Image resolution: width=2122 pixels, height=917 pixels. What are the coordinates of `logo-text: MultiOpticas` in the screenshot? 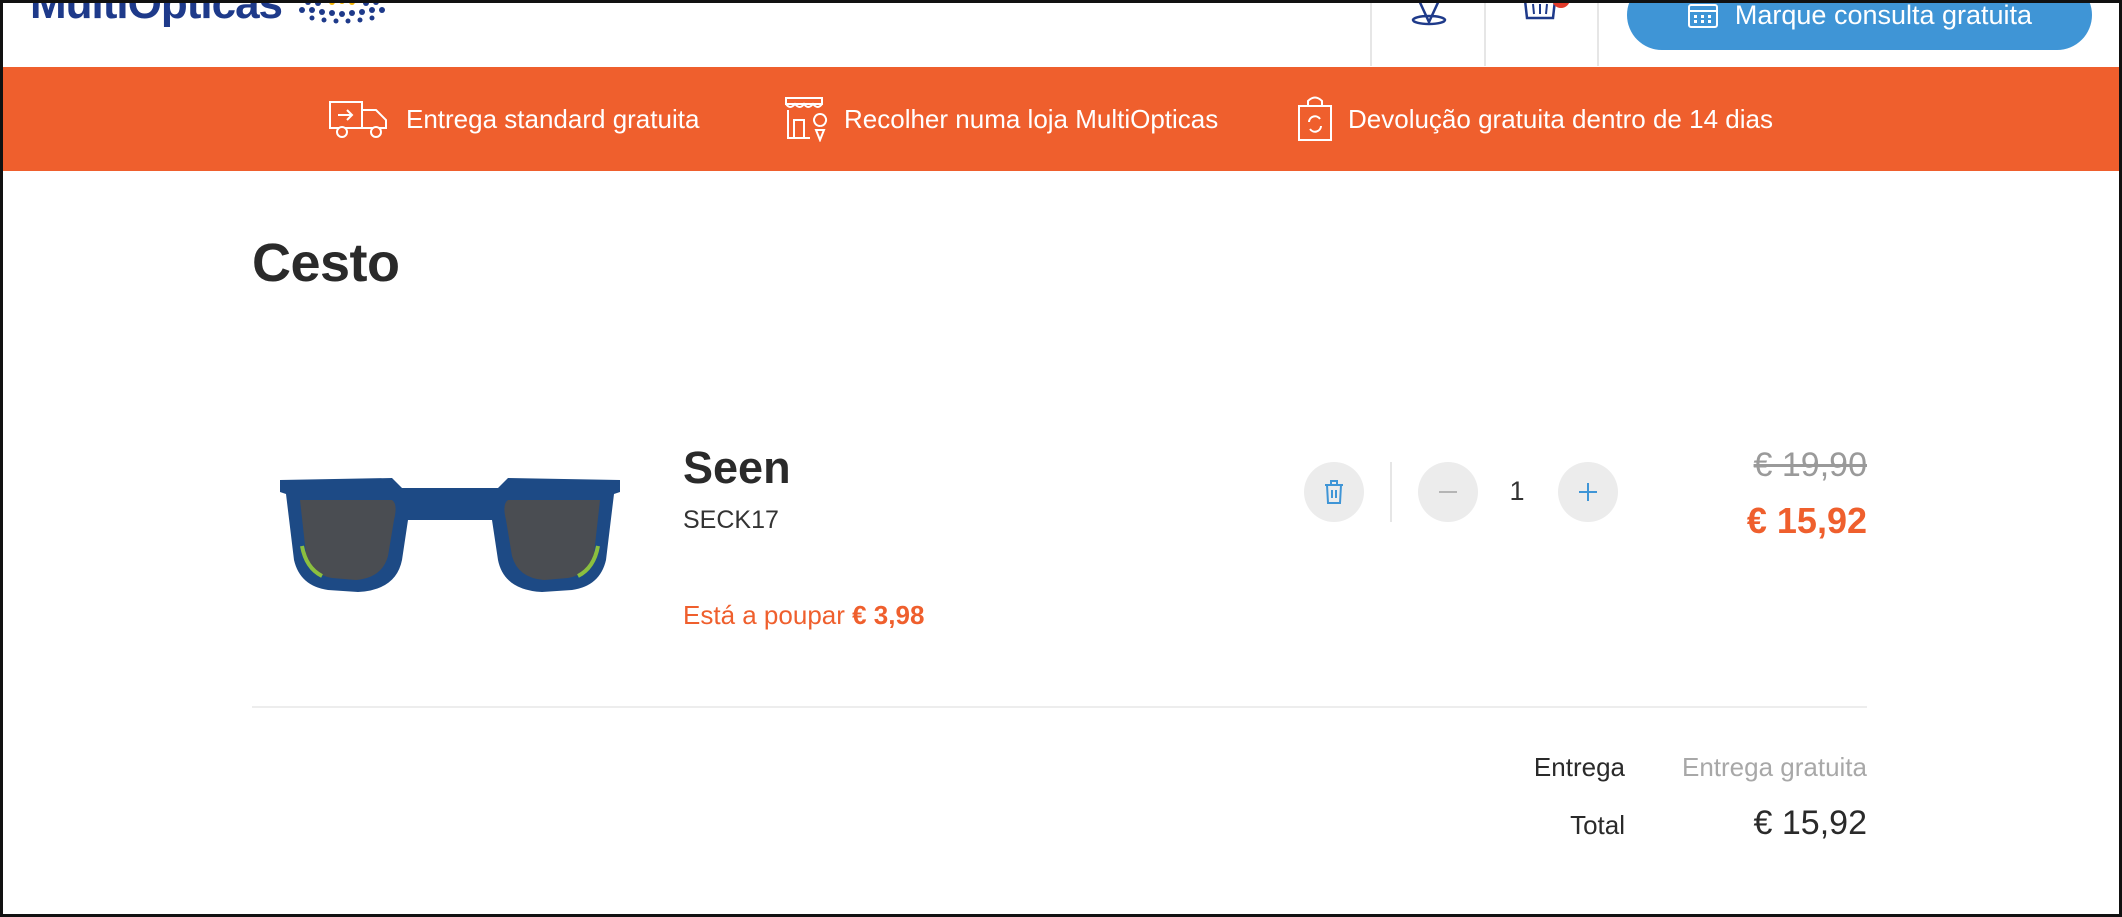 It's located at (156, 14).